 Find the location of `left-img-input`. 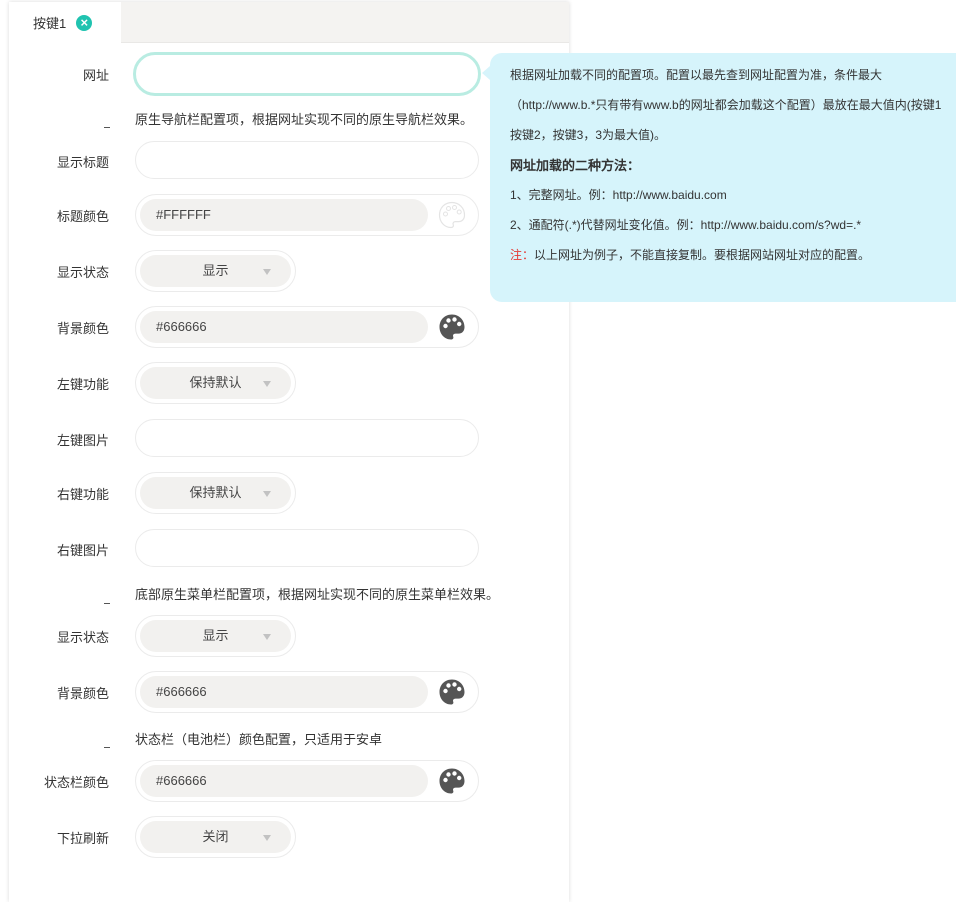

left-img-input is located at coordinates (307, 438).